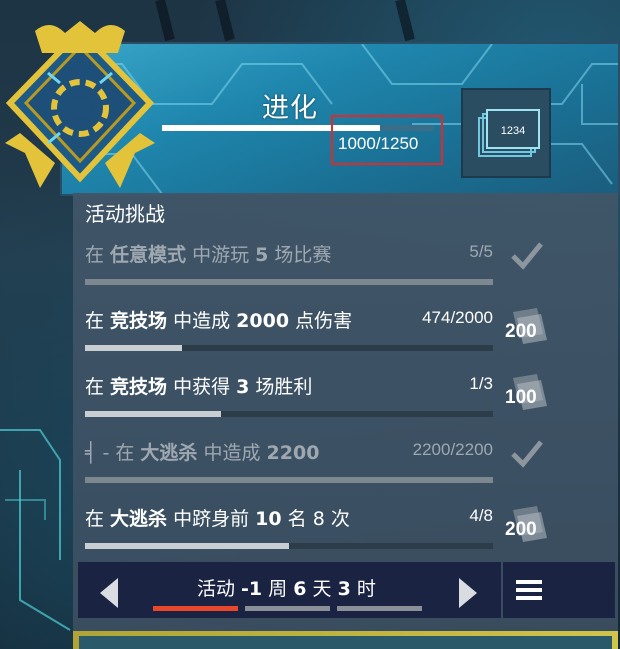 The width and height of the screenshot is (620, 649). I want to click on challenge-amount: 2000, so click(263, 321).